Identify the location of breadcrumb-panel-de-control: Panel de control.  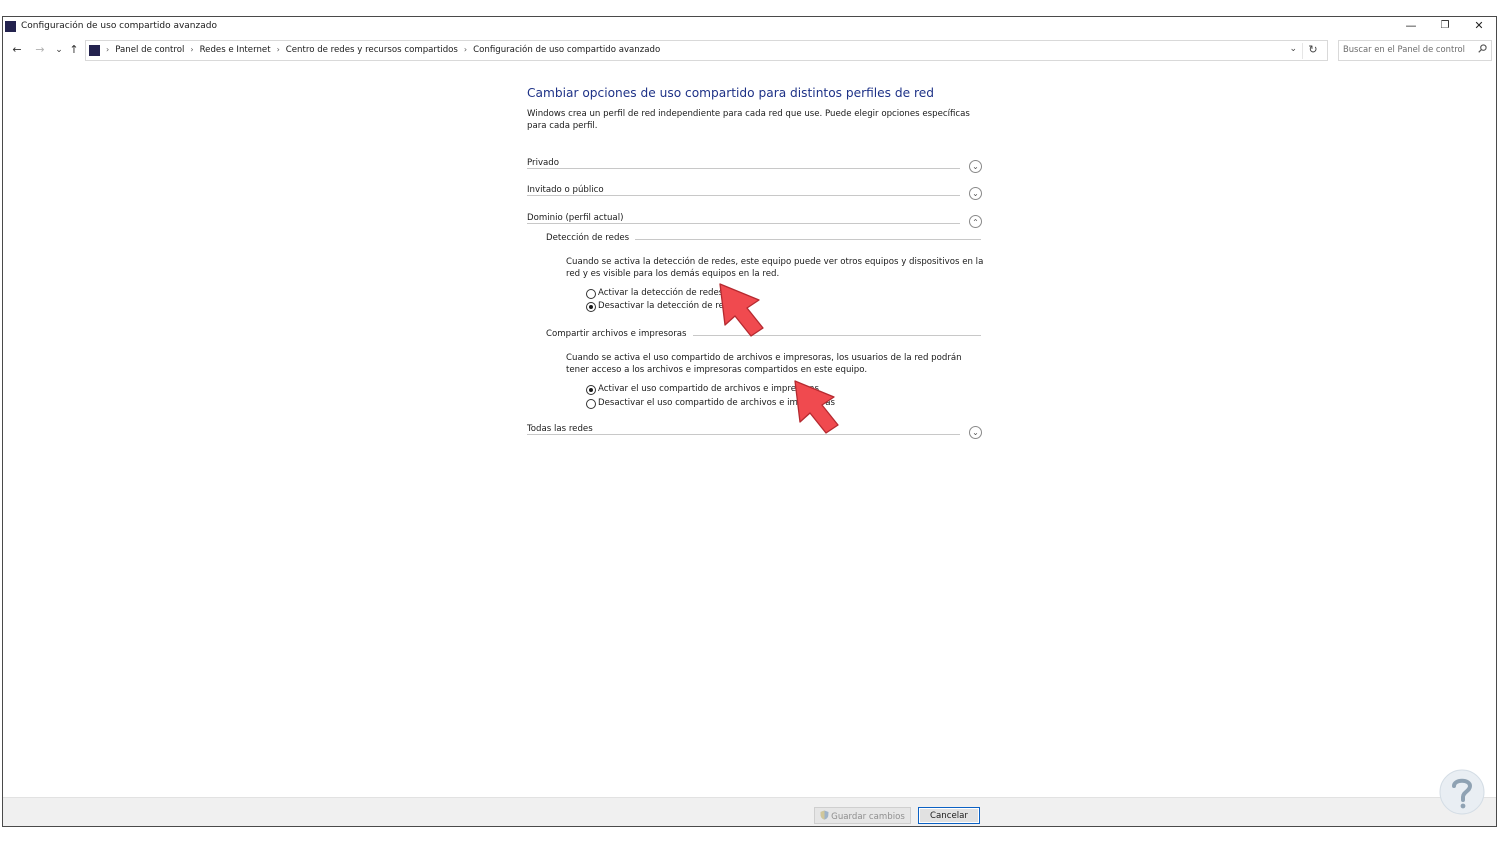
(149, 50).